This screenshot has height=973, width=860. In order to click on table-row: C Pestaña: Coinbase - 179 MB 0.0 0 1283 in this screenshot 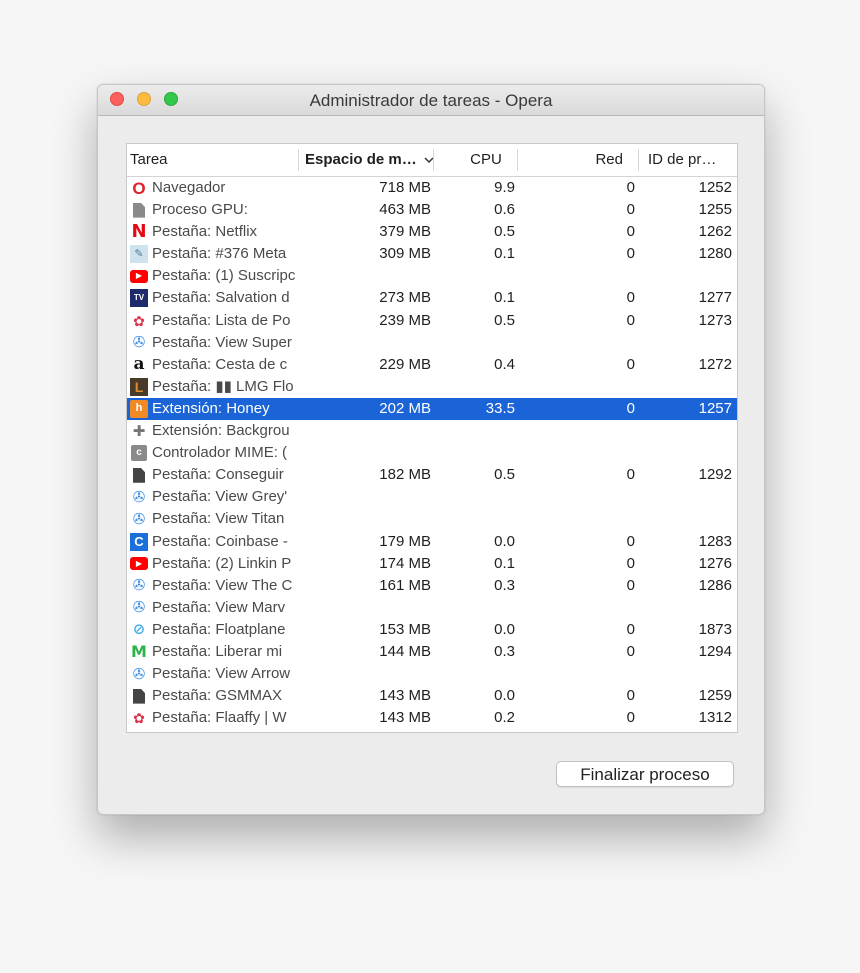, I will do `click(432, 542)`.